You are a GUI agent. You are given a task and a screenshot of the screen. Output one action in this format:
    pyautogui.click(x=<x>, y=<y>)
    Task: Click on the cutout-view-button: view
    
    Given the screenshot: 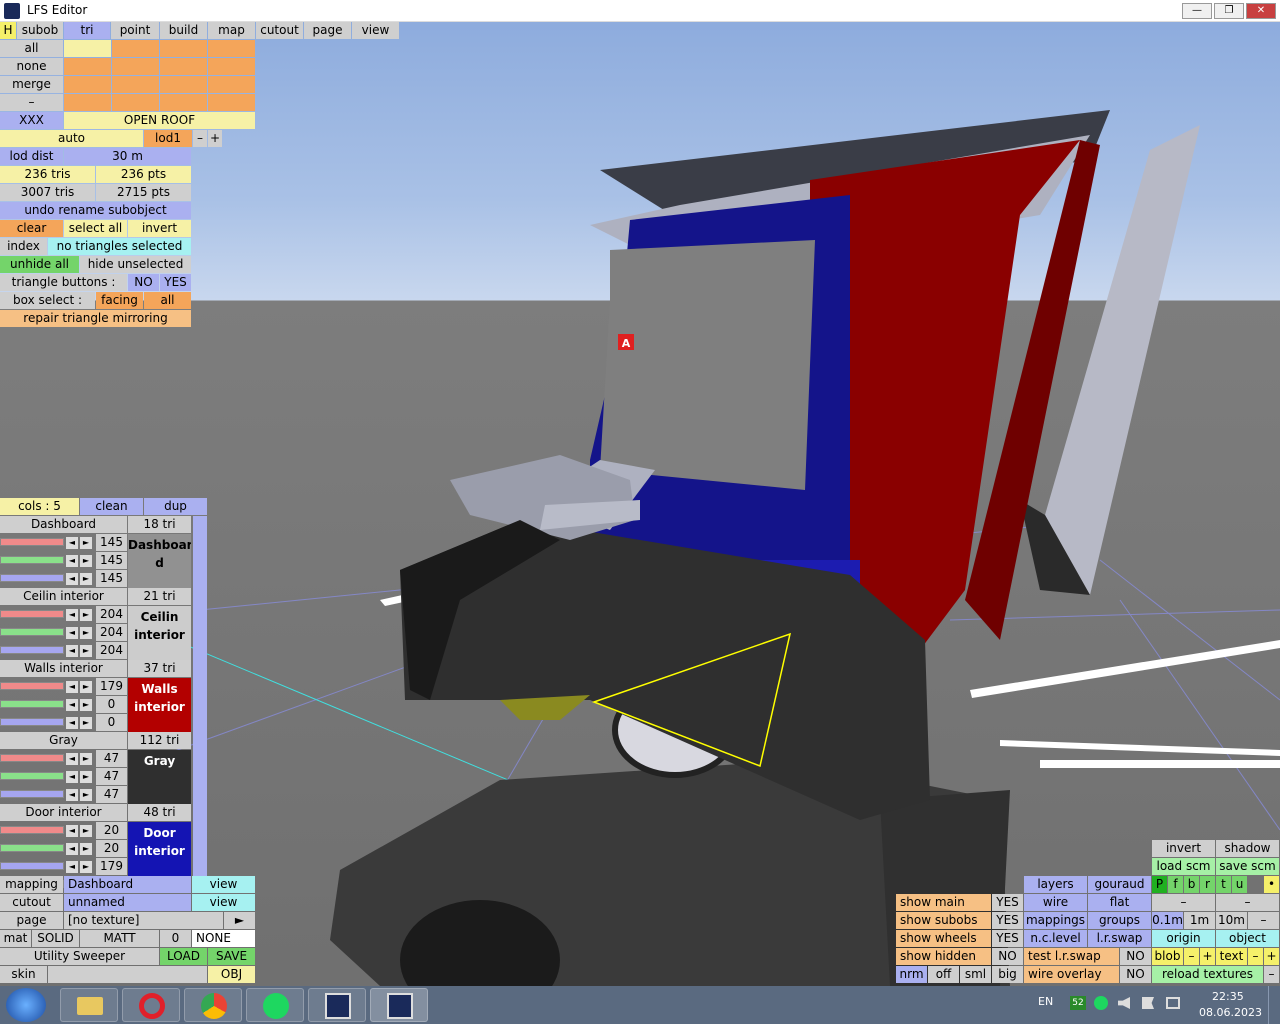 What is the action you would take?
    pyautogui.click(x=223, y=902)
    